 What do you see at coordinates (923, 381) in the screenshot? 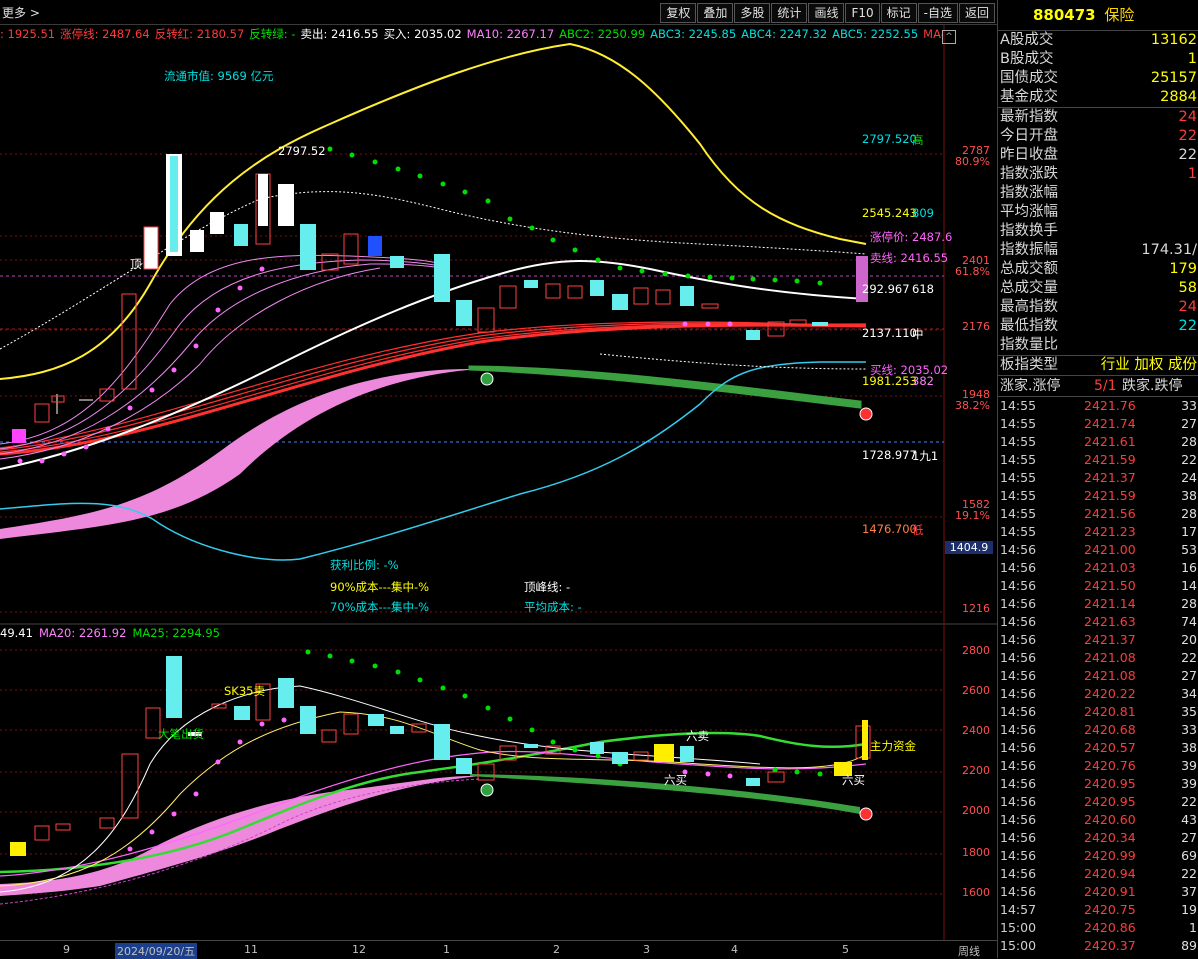
I see `price-level-tag: 382` at bounding box center [923, 381].